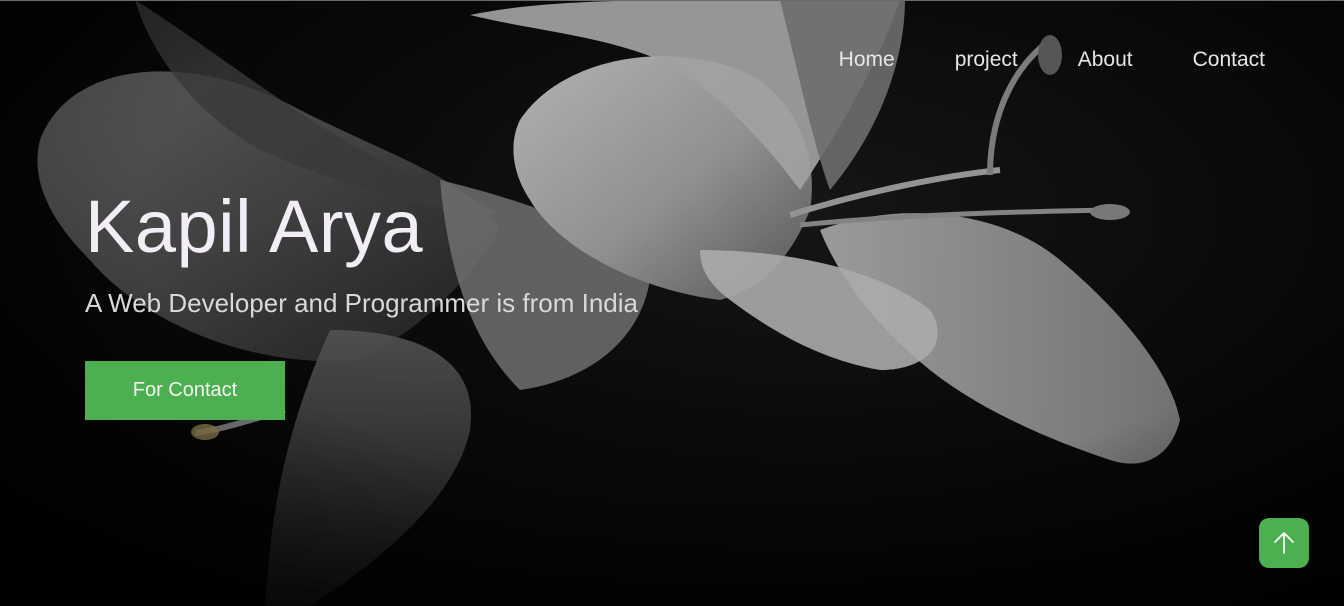 This screenshot has height=606, width=1344. What do you see at coordinates (185, 390) in the screenshot?
I see `contact-button: For Contact` at bounding box center [185, 390].